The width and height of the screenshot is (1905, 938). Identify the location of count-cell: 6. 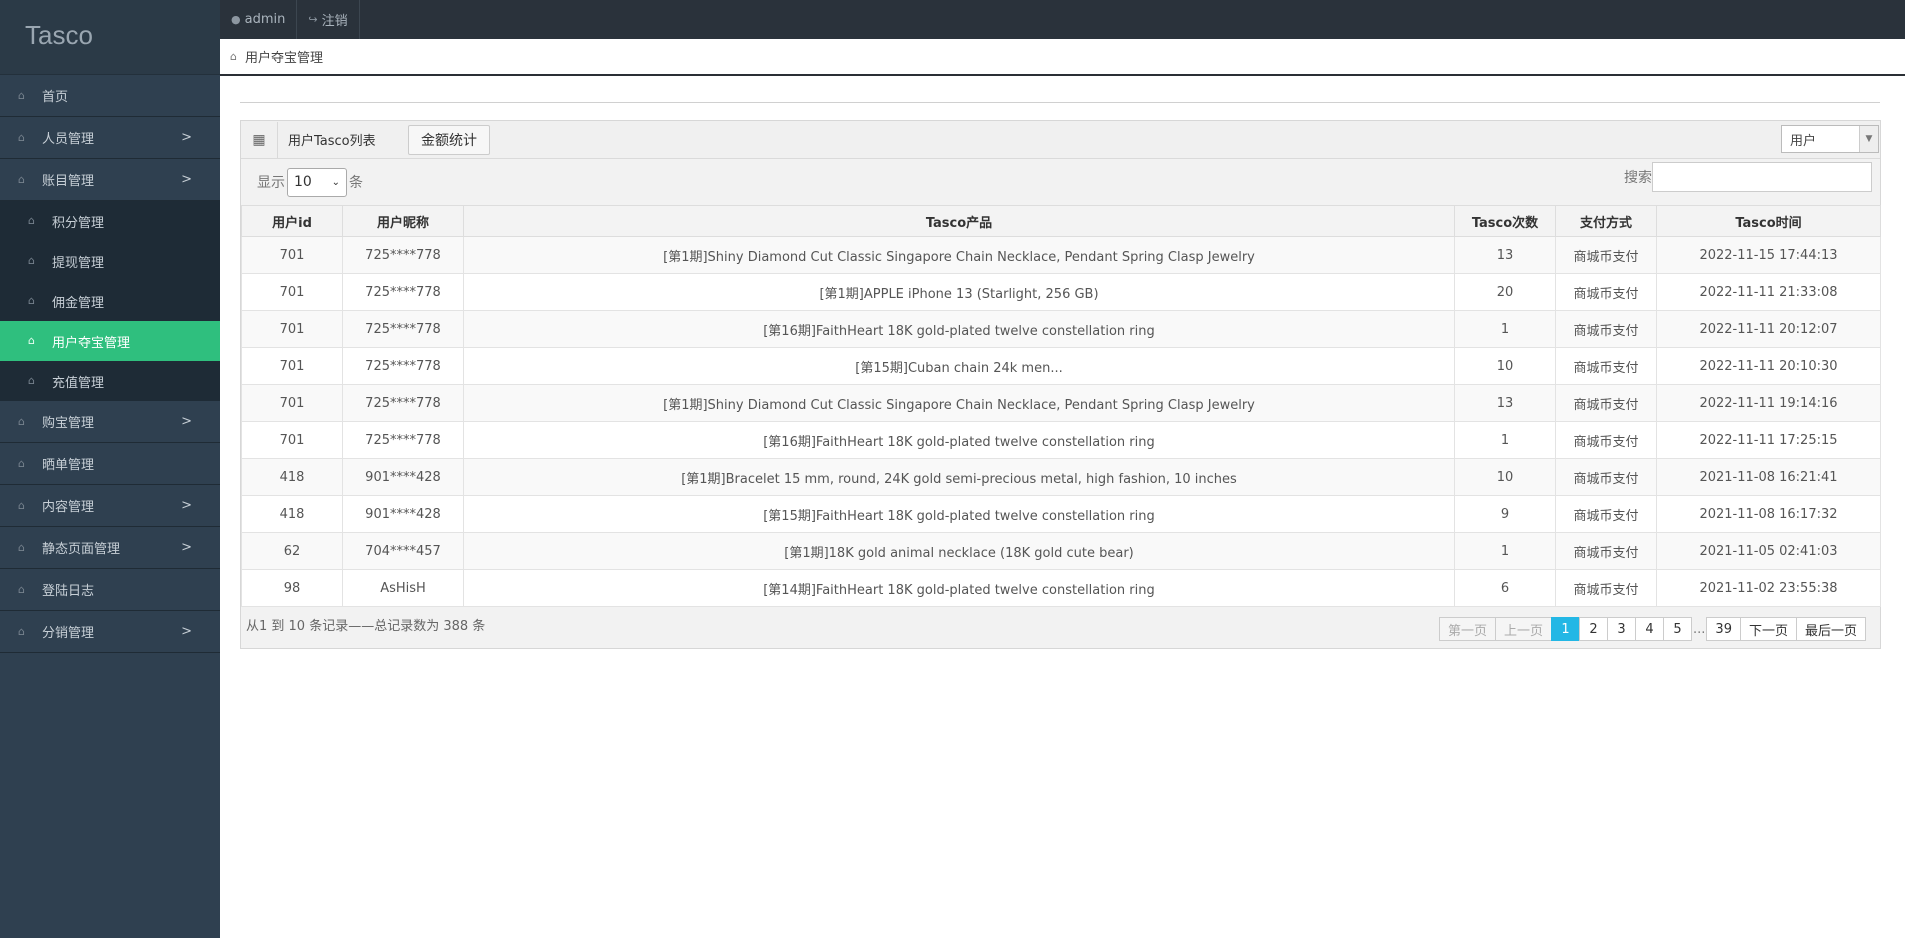
(1505, 588).